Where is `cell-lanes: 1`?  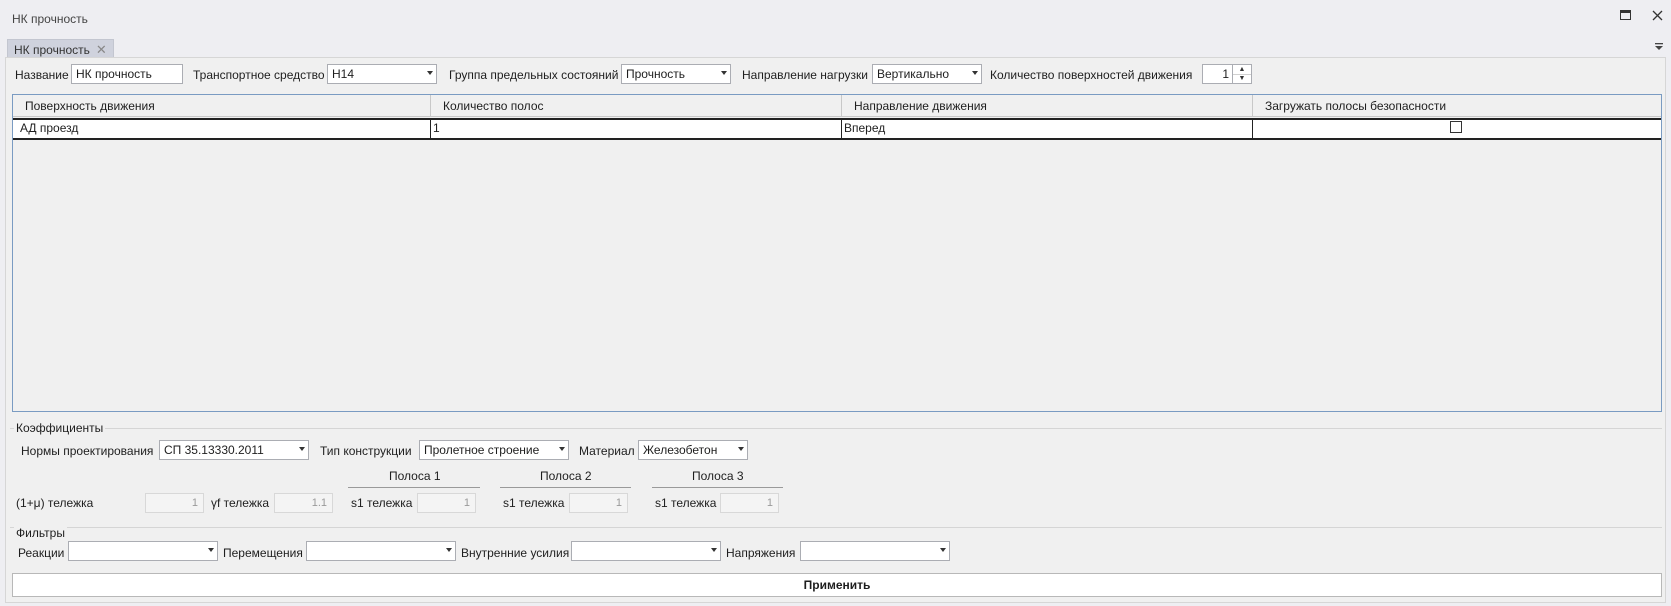
cell-lanes: 1 is located at coordinates (635, 129).